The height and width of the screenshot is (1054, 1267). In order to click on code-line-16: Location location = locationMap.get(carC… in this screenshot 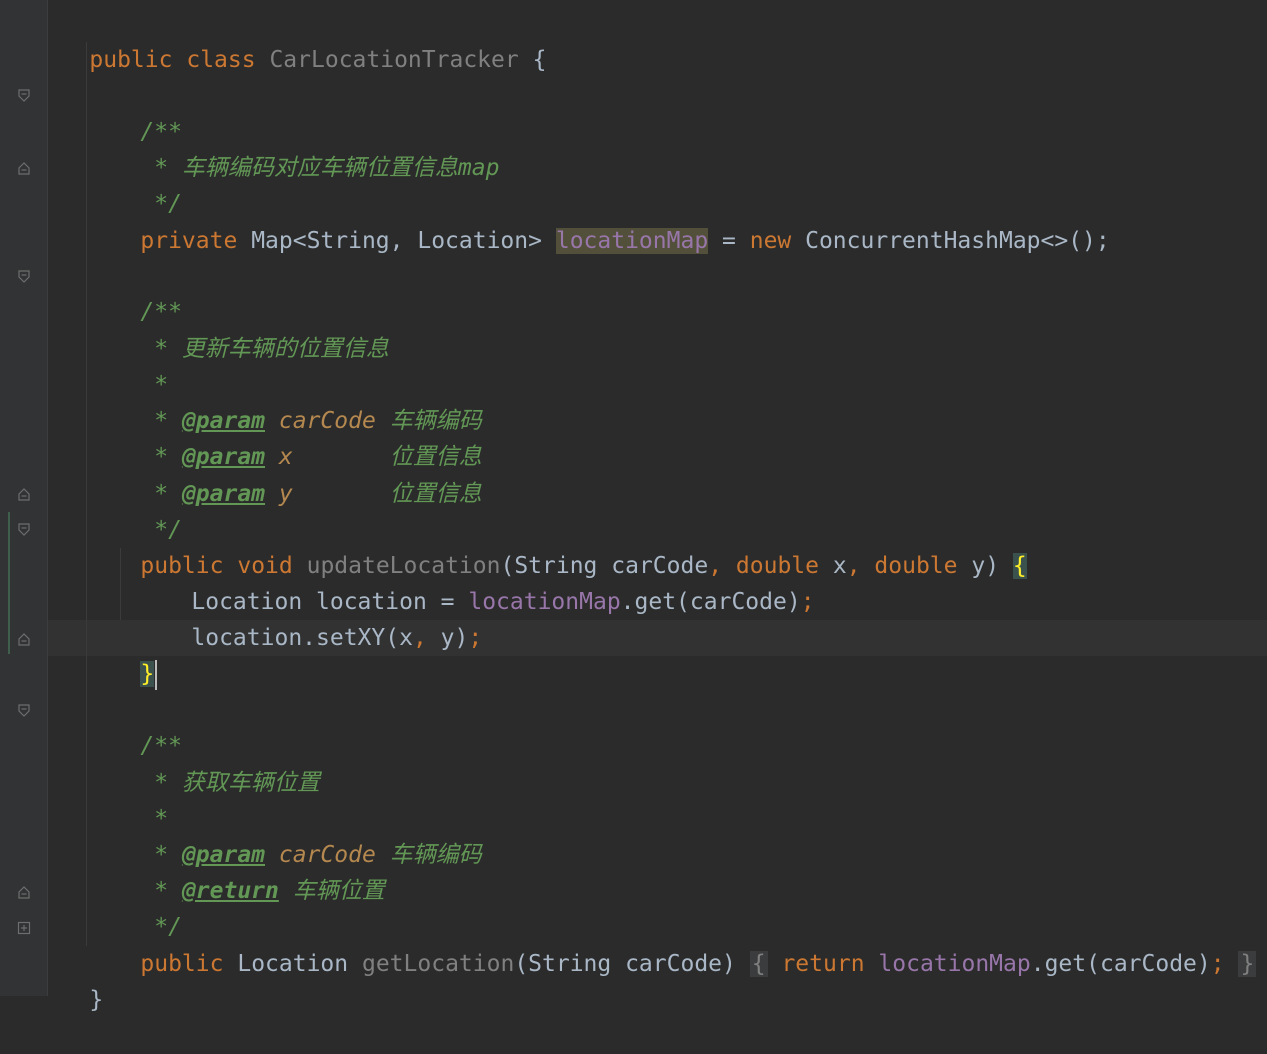, I will do `click(475, 581)`.